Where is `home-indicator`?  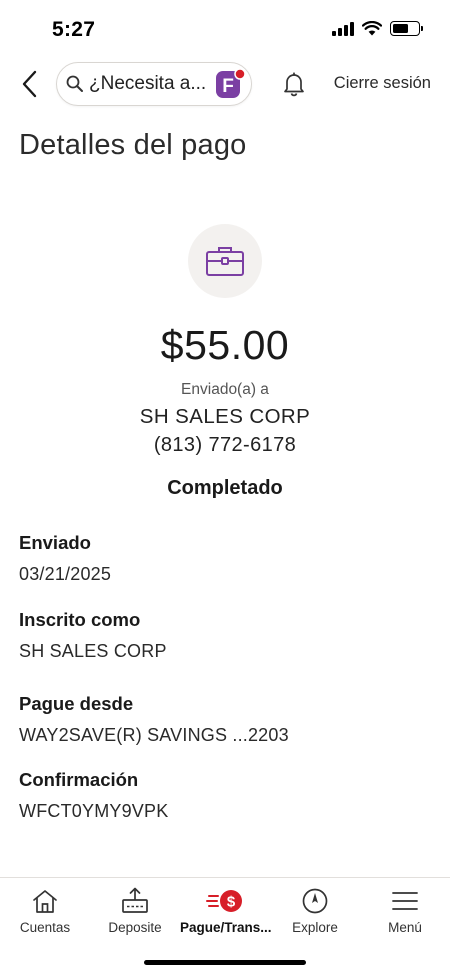
home-indicator is located at coordinates (225, 962).